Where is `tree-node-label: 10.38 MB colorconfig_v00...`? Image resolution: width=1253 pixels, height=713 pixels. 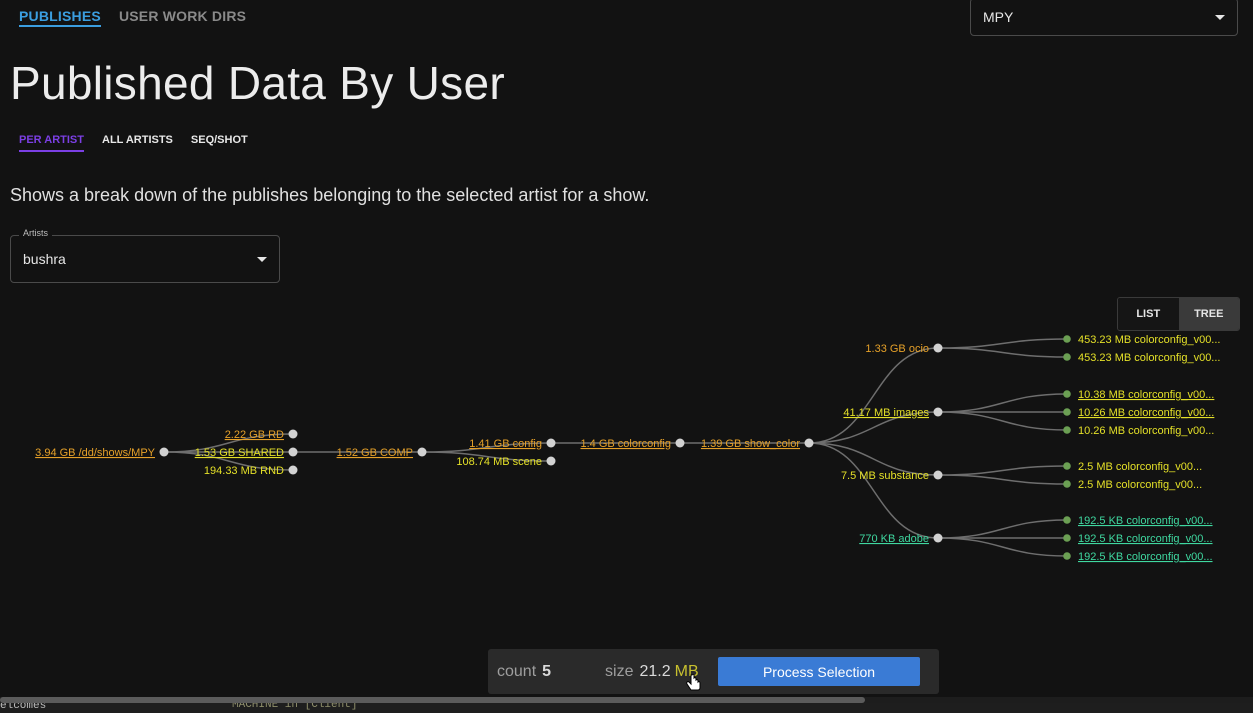
tree-node-label: 10.38 MB colorconfig_v00... is located at coordinates (1146, 395).